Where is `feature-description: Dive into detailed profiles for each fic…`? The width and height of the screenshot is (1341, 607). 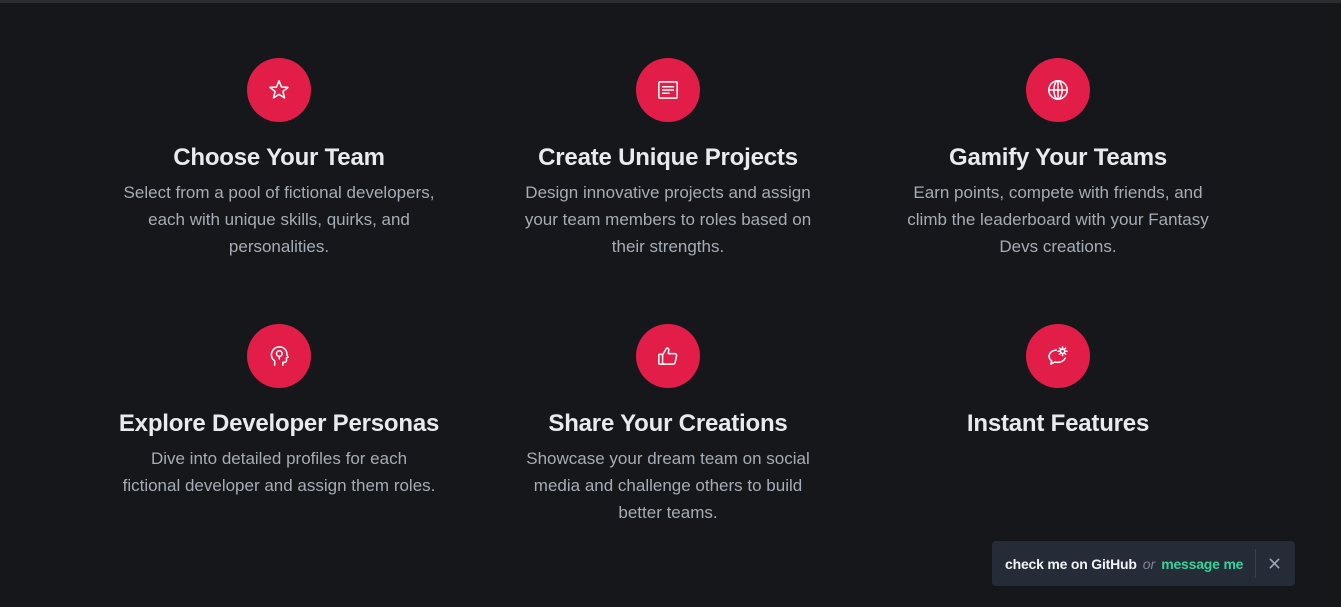 feature-description: Dive into detailed profiles for each fic… is located at coordinates (279, 472).